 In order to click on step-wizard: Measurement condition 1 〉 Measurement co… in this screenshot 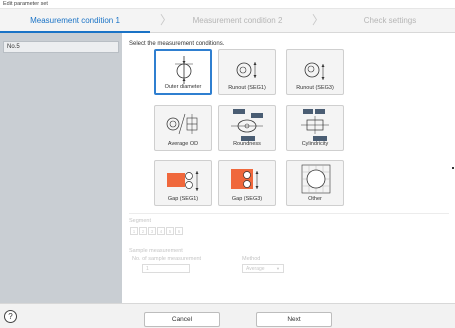, I will do `click(227, 21)`.